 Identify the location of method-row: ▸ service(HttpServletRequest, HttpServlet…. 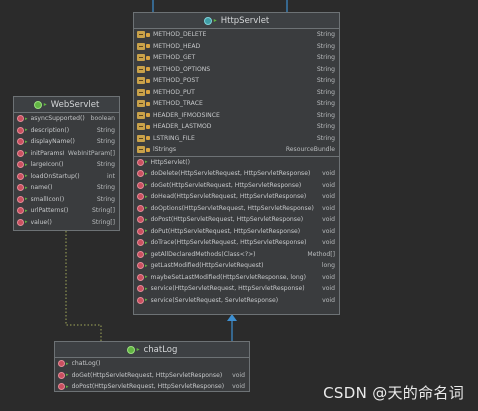
(236, 289).